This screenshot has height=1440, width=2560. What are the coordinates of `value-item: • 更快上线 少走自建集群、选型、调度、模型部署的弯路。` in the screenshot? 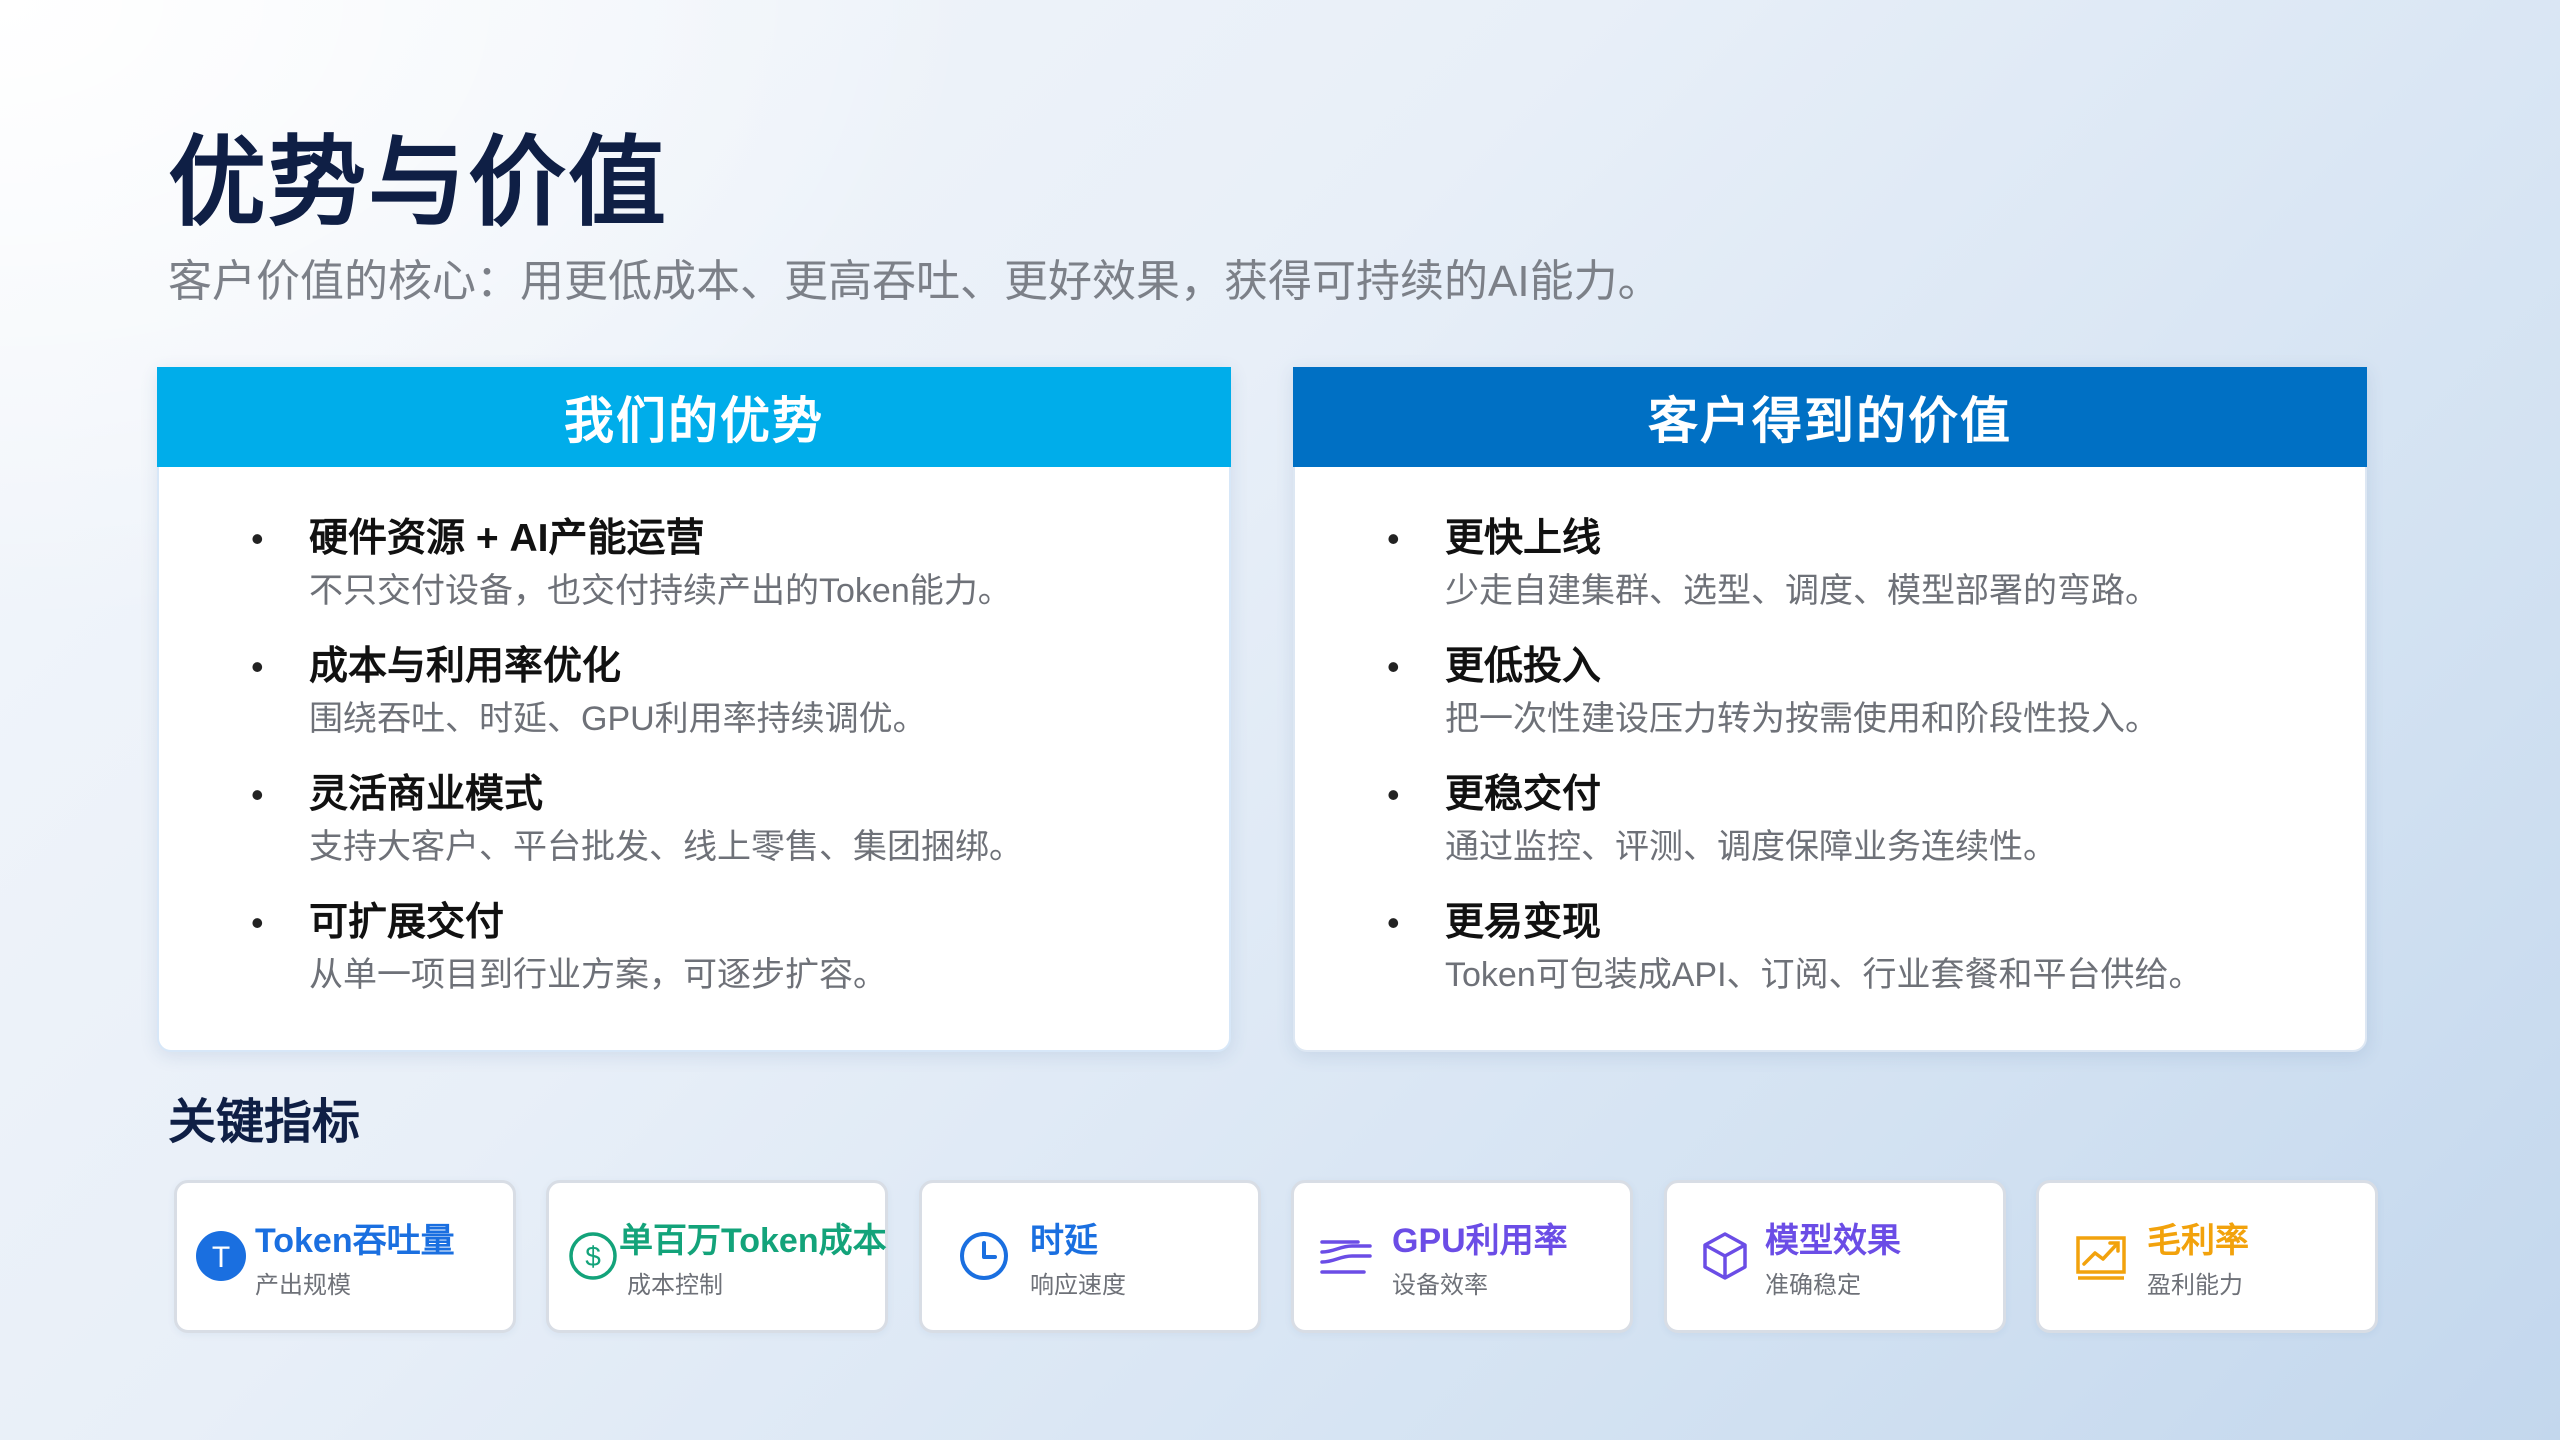 It's located at (1830, 573).